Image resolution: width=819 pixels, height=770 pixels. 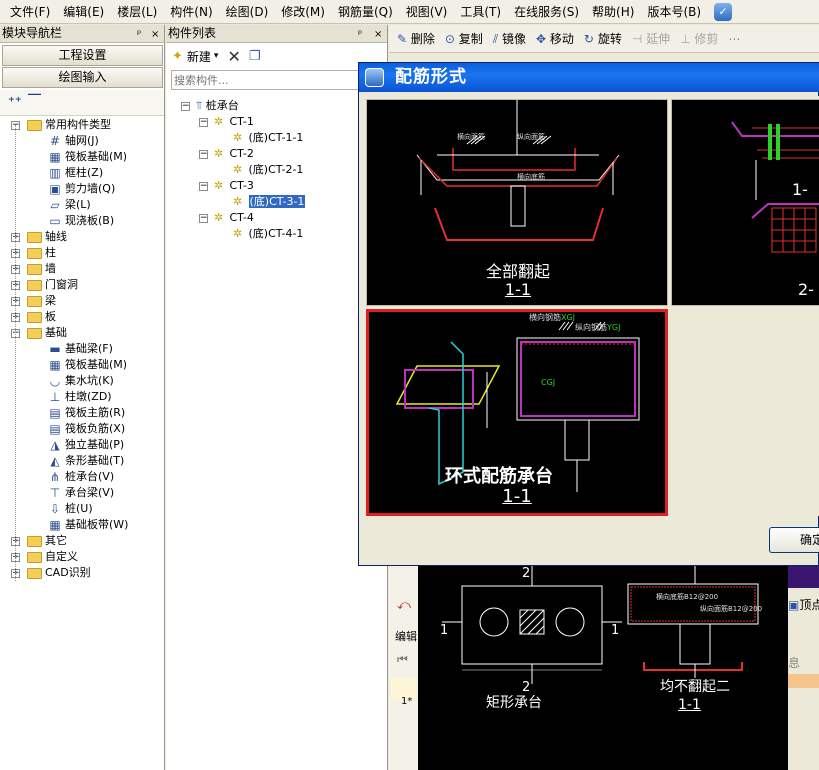 What do you see at coordinates (82, 55) in the screenshot?
I see `project-settings-button: 工程设置` at bounding box center [82, 55].